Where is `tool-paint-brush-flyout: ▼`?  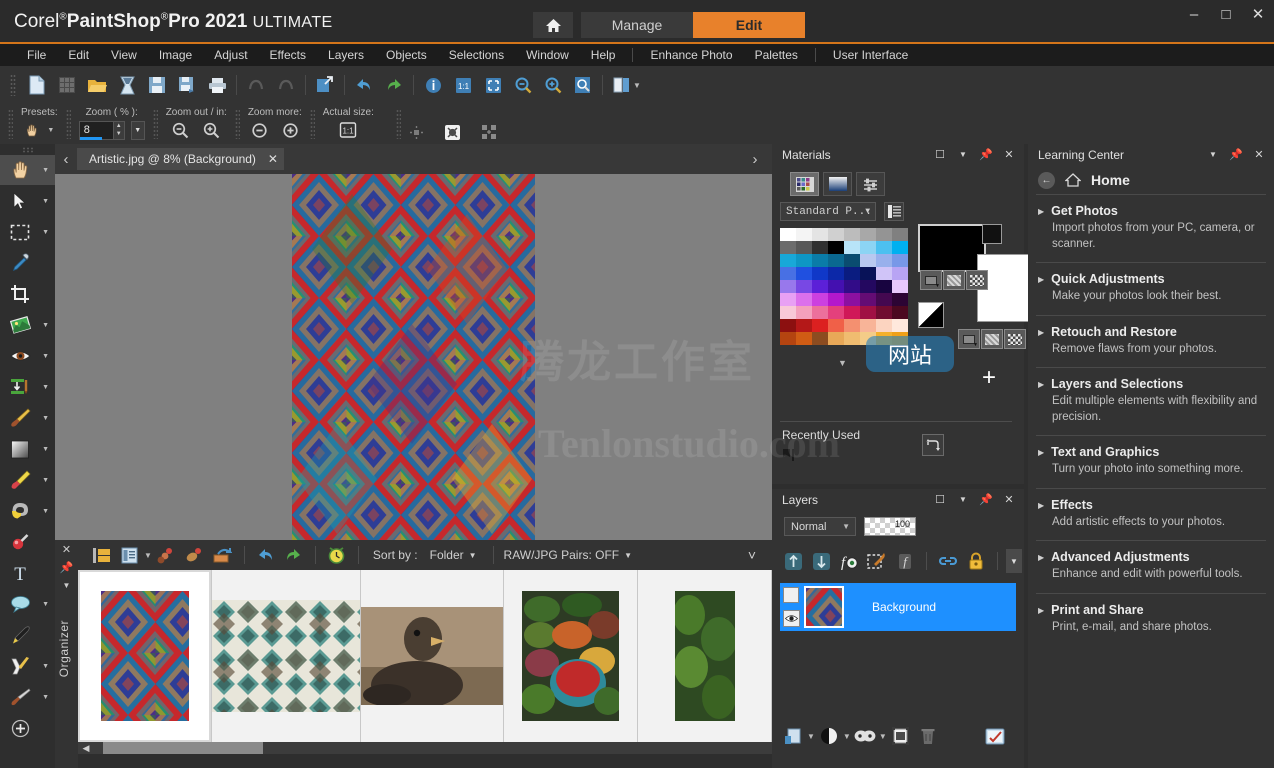
tool-paint-brush-flyout: ▼ is located at coordinates (45, 418).